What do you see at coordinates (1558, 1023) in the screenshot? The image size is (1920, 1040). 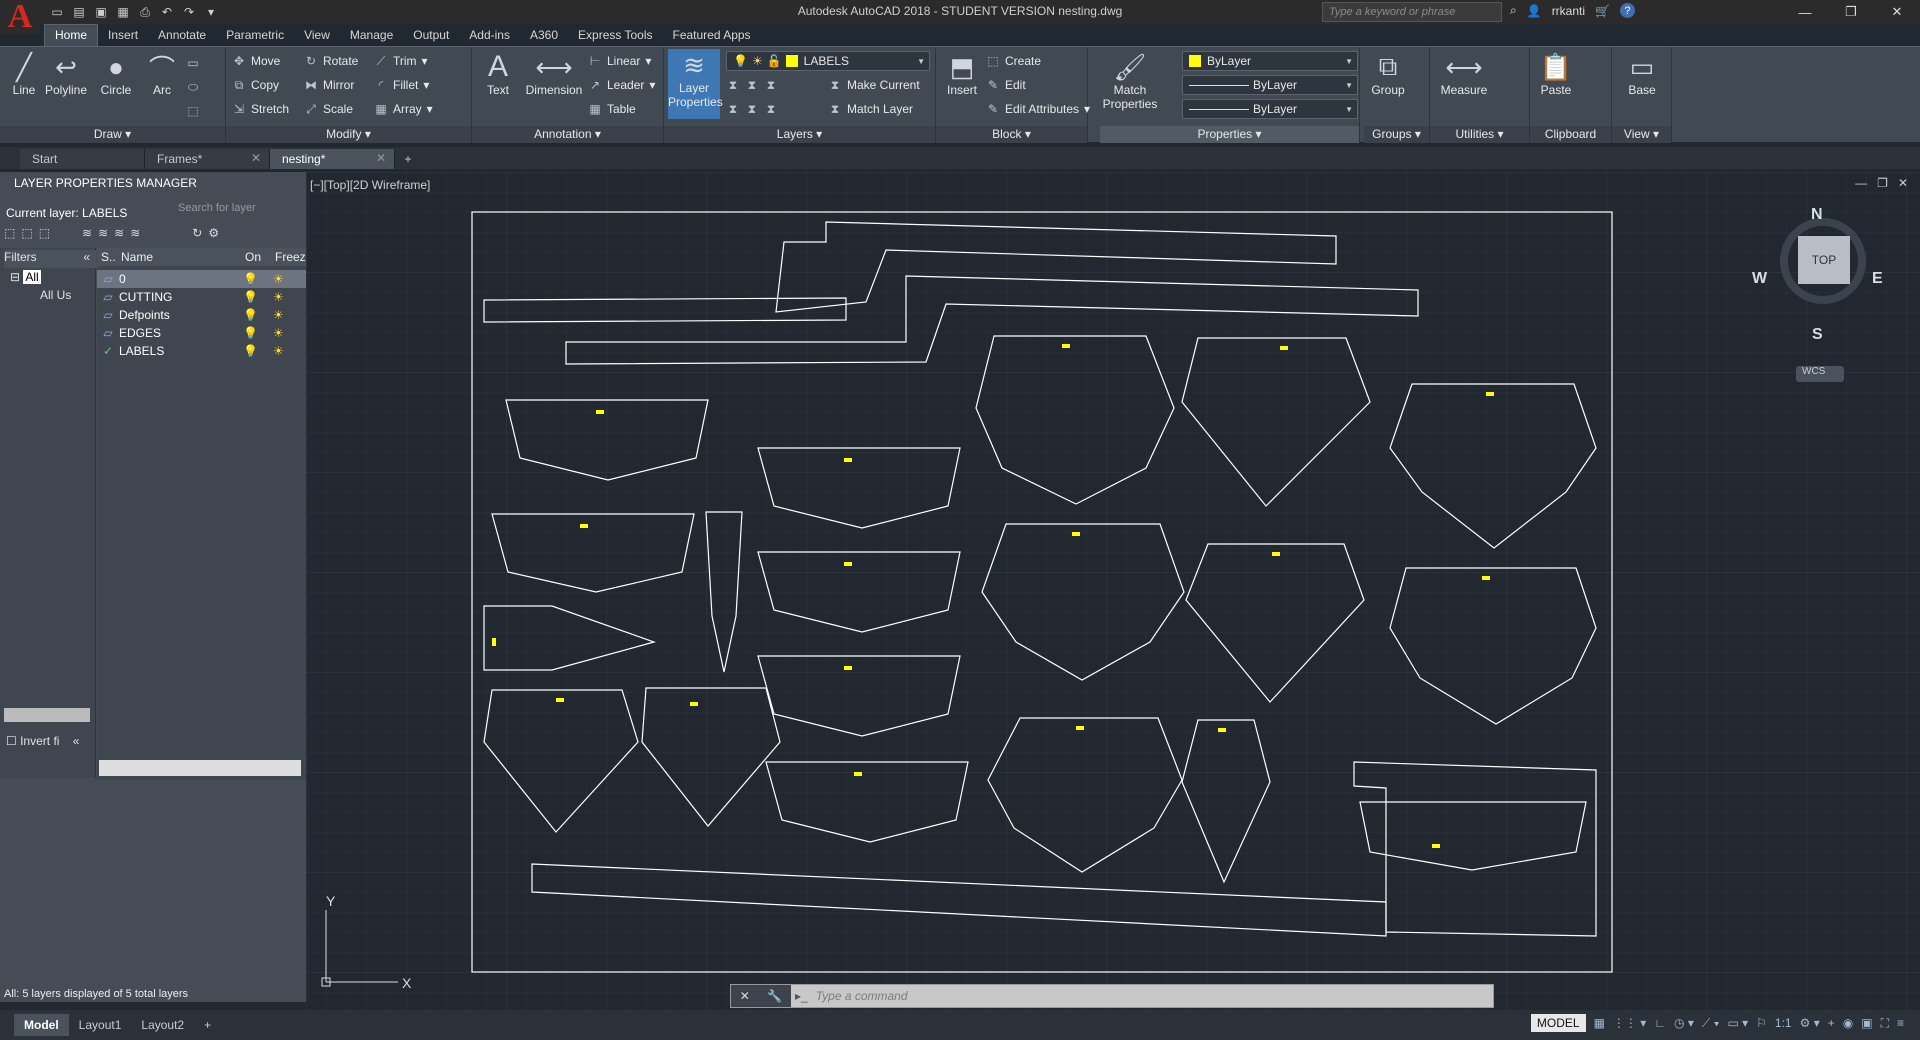 I see `model-space-button: MODEL` at bounding box center [1558, 1023].